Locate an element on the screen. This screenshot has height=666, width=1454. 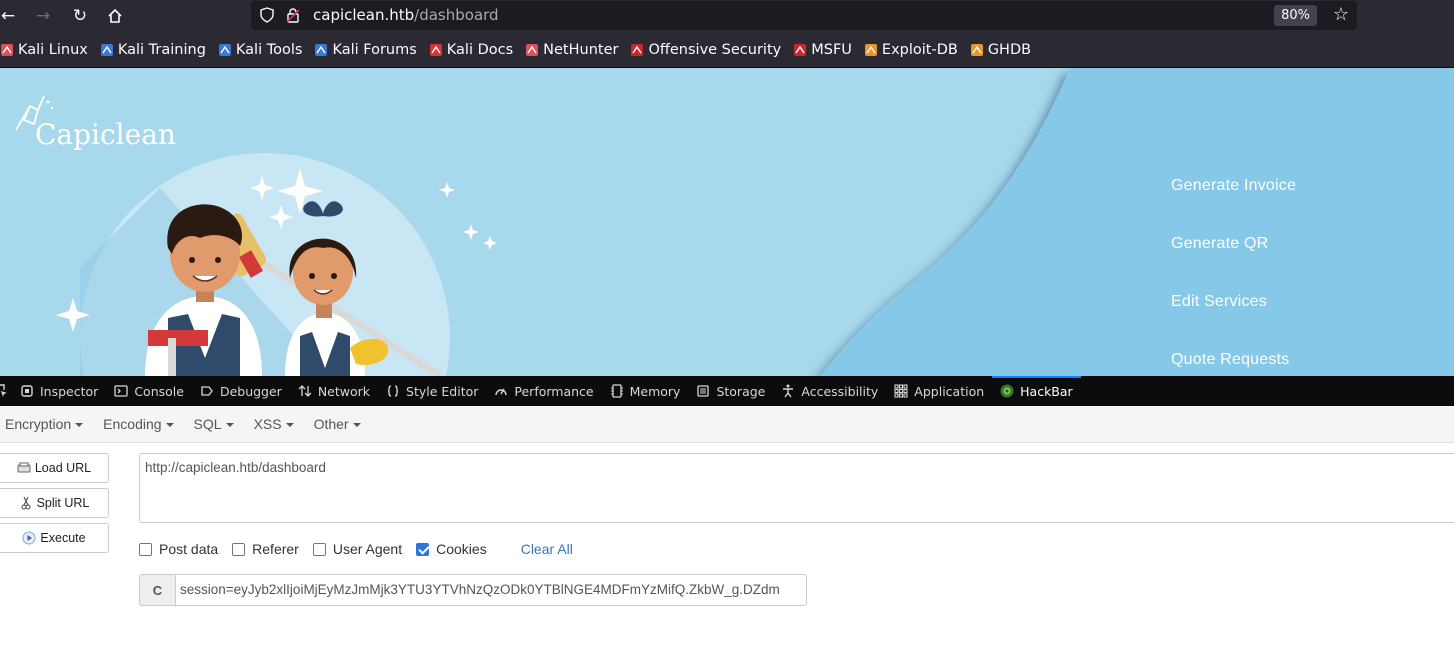
devtools-tab-label: Inspector is located at coordinates (69, 391).